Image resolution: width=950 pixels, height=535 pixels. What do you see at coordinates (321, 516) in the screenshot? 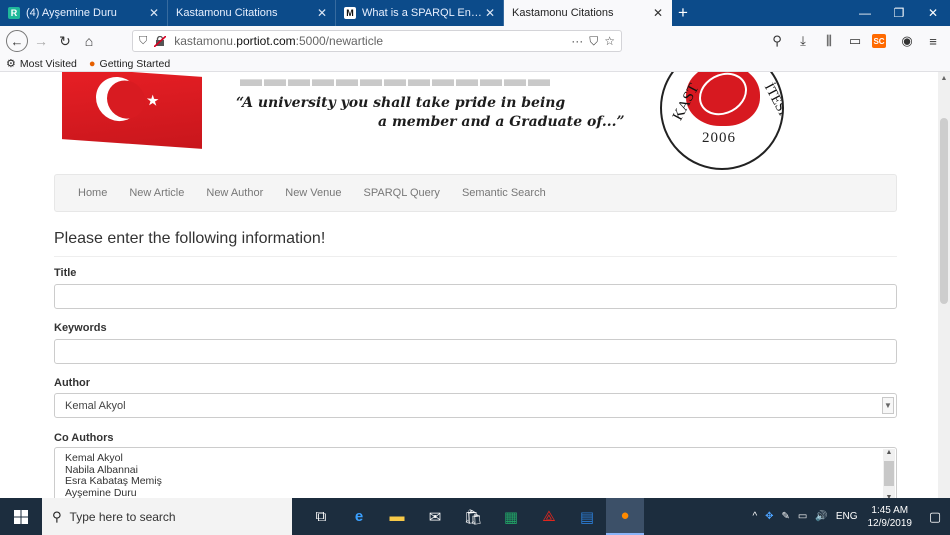
I see `task-view-icon: ⧉` at bounding box center [321, 516].